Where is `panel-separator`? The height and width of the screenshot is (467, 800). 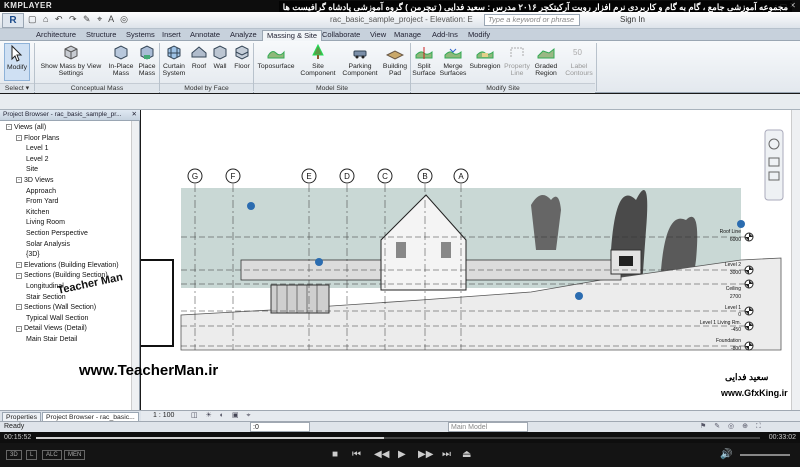
panel-separator is located at coordinates (596, 67).